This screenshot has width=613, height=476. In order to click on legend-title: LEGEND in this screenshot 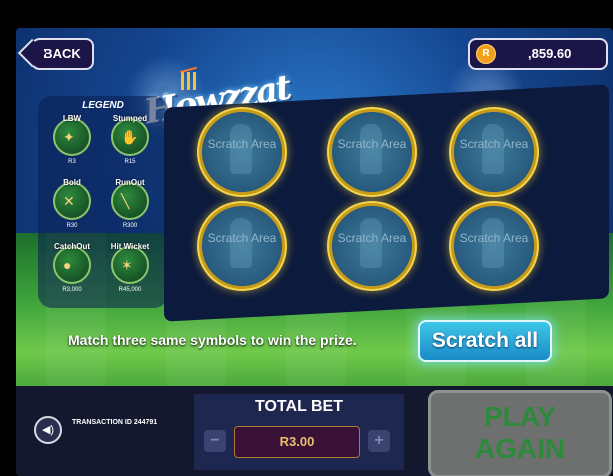, I will do `click(103, 105)`.